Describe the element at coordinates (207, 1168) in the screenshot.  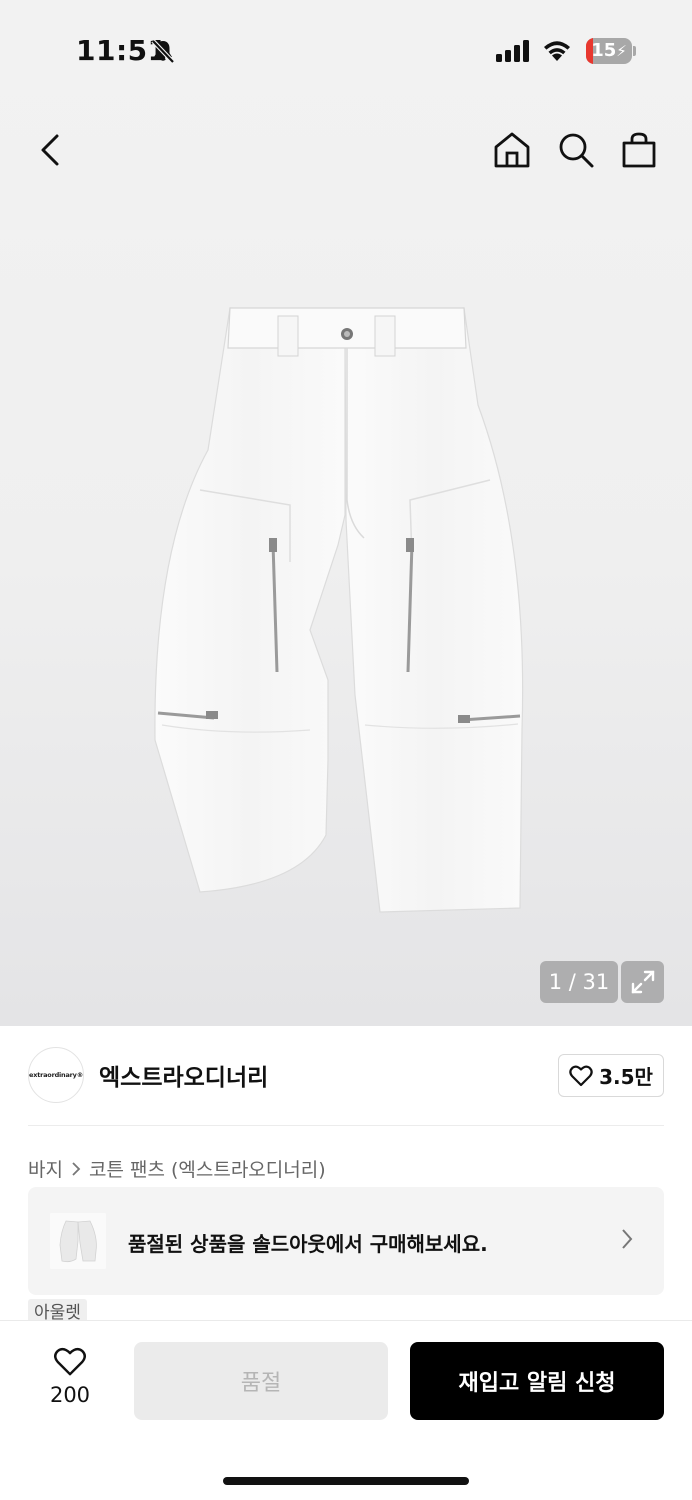
I see `breadcrumb-product: 코튼 팬츠 (엑스트라오디너리)` at that location.